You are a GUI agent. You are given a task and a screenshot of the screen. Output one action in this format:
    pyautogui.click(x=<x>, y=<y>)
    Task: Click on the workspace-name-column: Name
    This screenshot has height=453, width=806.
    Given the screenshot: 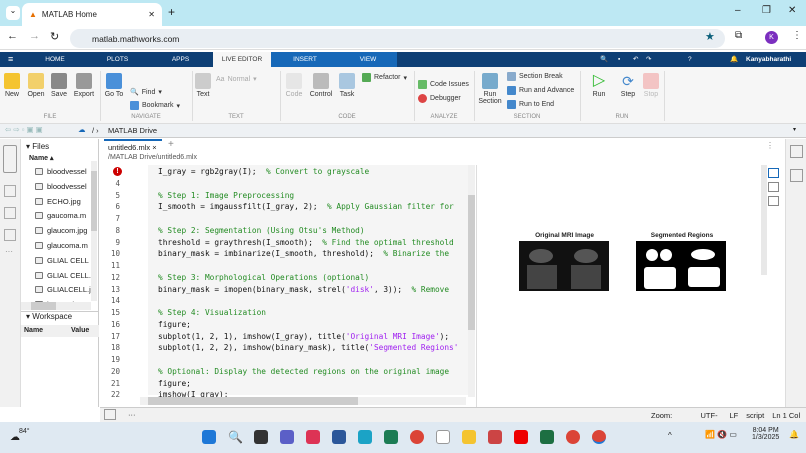 What is the action you would take?
    pyautogui.click(x=33, y=330)
    